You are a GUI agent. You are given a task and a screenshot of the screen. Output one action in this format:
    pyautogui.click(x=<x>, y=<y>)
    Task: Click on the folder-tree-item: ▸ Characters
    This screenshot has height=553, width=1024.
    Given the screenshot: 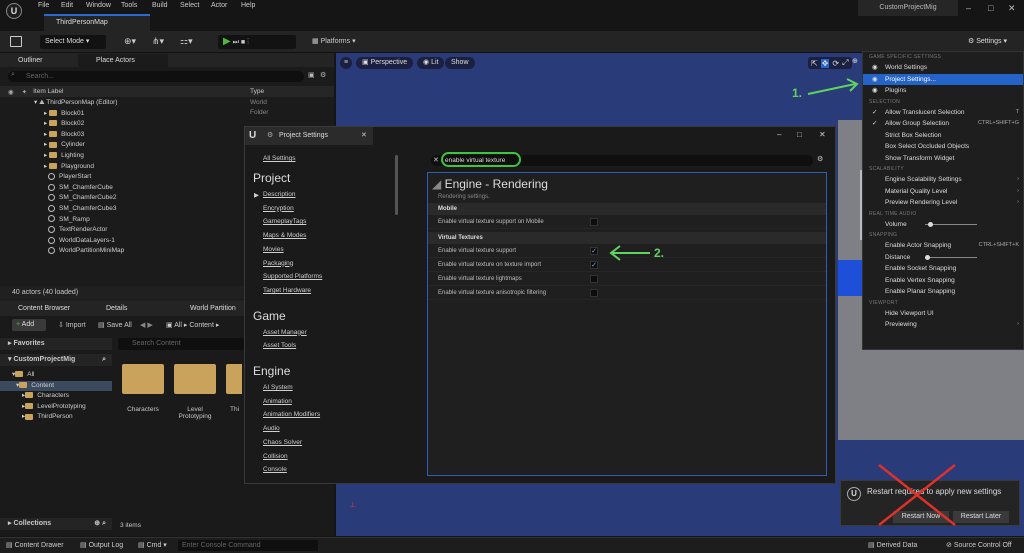 What is the action you would take?
    pyautogui.click(x=56, y=396)
    